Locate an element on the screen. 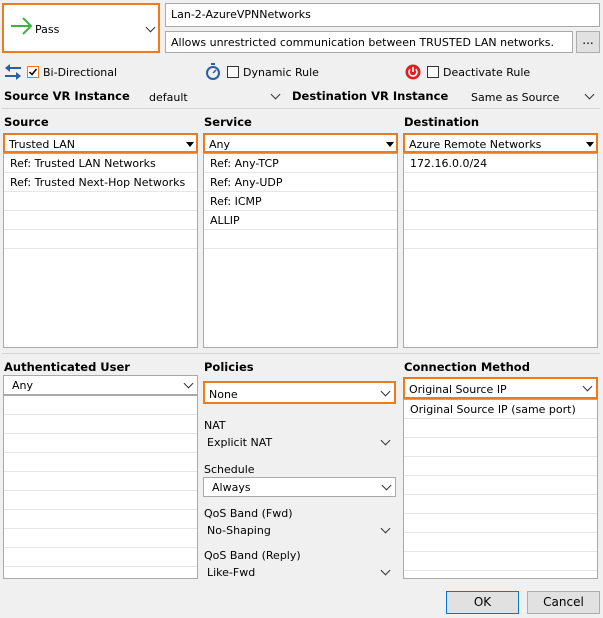 This screenshot has width=603, height=618. power-icon is located at coordinates (413, 72).